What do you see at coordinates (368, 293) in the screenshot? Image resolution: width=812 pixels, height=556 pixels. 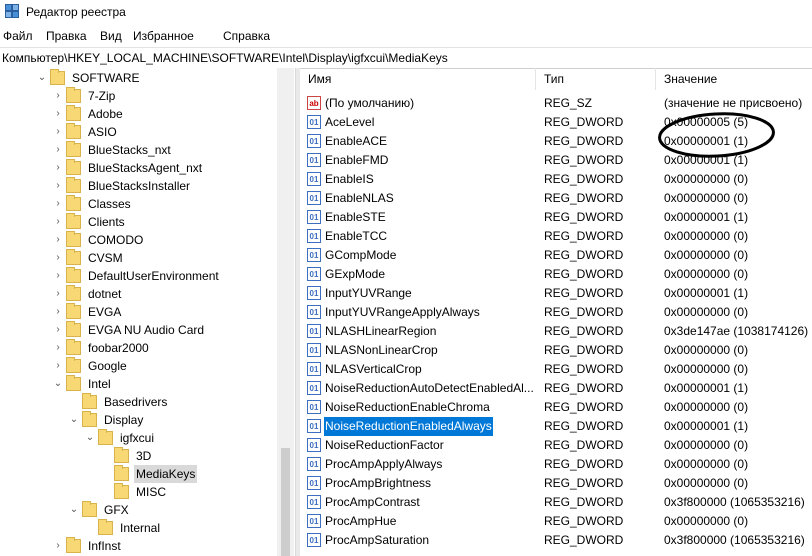 I see `value-name: InputYUVRange` at bounding box center [368, 293].